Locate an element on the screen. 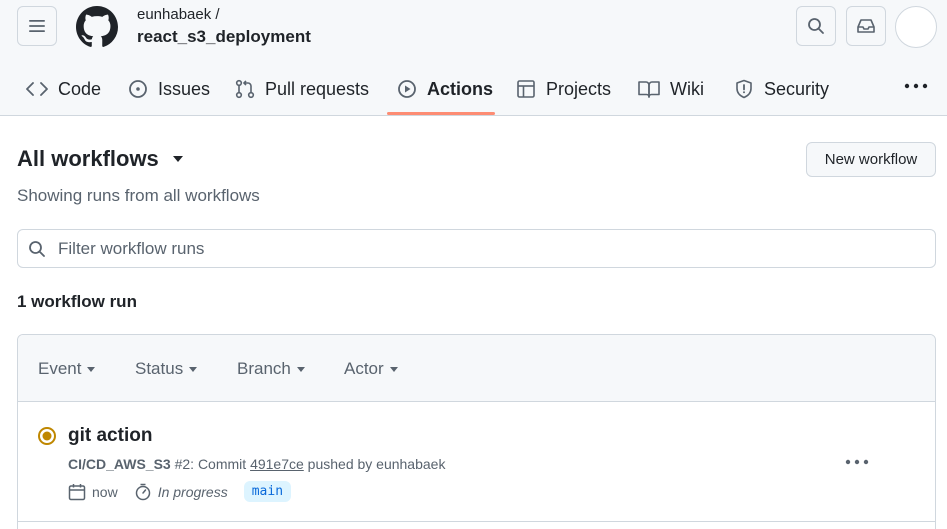 The height and width of the screenshot is (529, 947). event-filter-dropdown: Event is located at coordinates (67, 369).